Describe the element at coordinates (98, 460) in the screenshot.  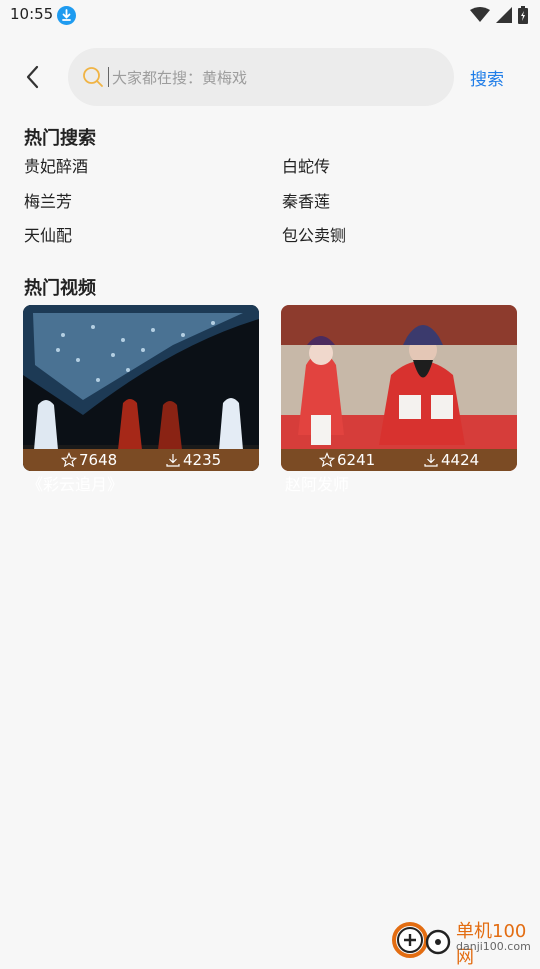
I see `likes-count: 7648` at that location.